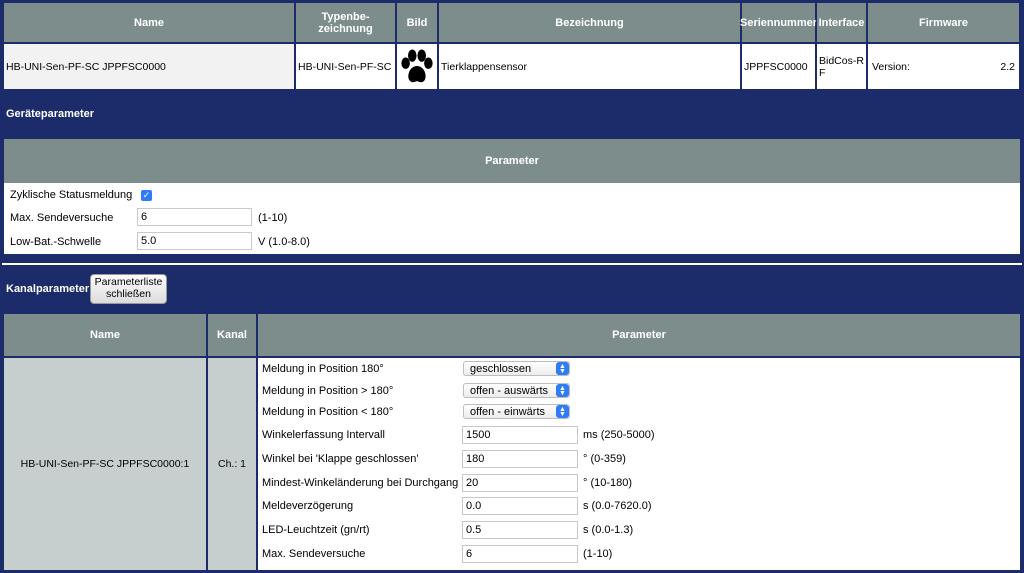  I want to click on paw-icon, so click(417, 65).